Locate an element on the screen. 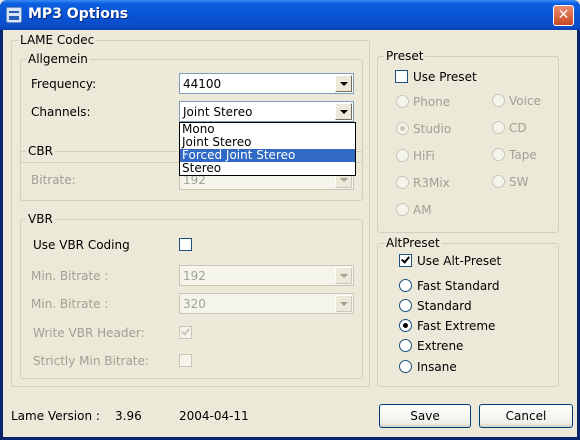  preset-label-hifi: HiFi is located at coordinates (424, 156).